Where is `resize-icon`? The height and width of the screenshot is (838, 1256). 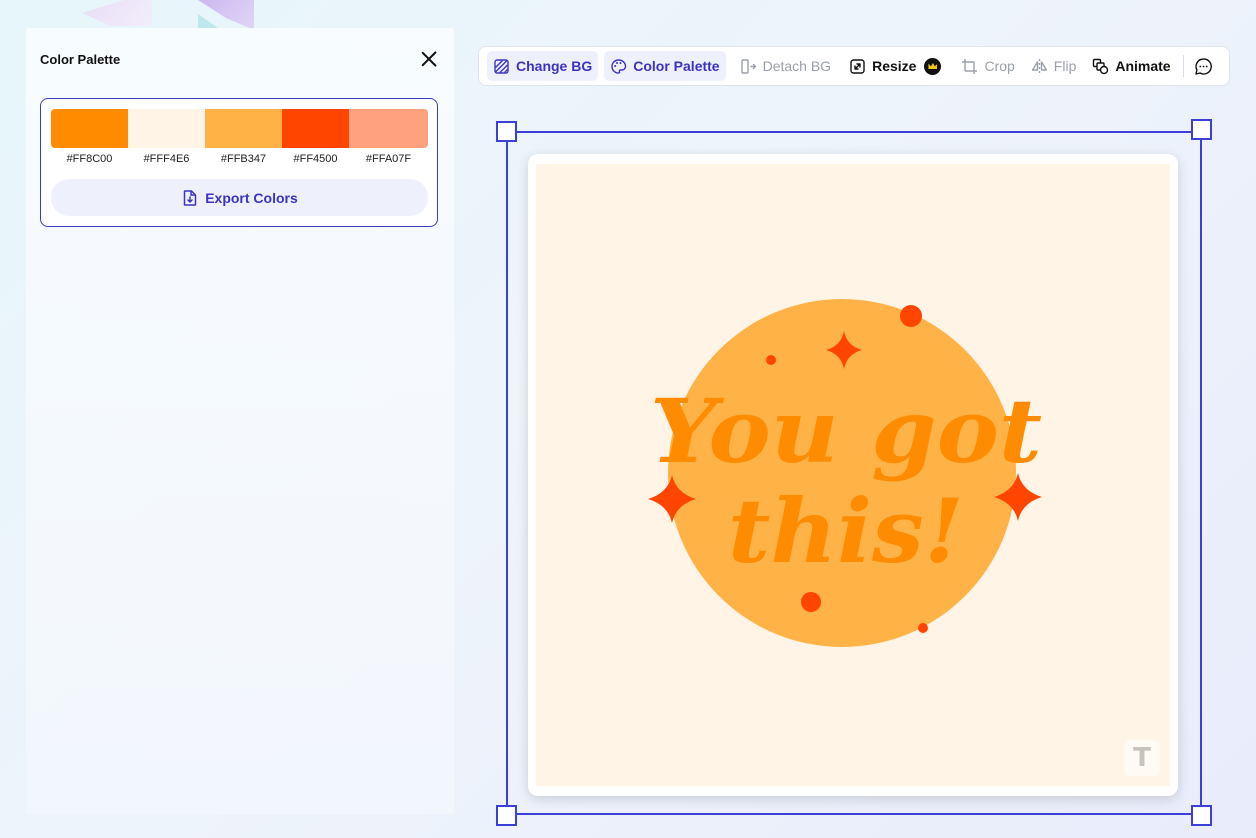 resize-icon is located at coordinates (857, 66).